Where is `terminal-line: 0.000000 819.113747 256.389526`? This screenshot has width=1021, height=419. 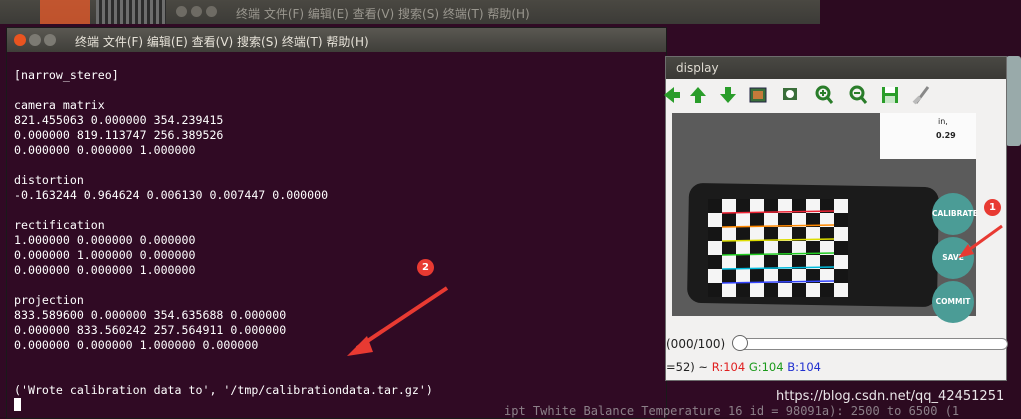 terminal-line: 0.000000 819.113747 256.389526 is located at coordinates (119, 135).